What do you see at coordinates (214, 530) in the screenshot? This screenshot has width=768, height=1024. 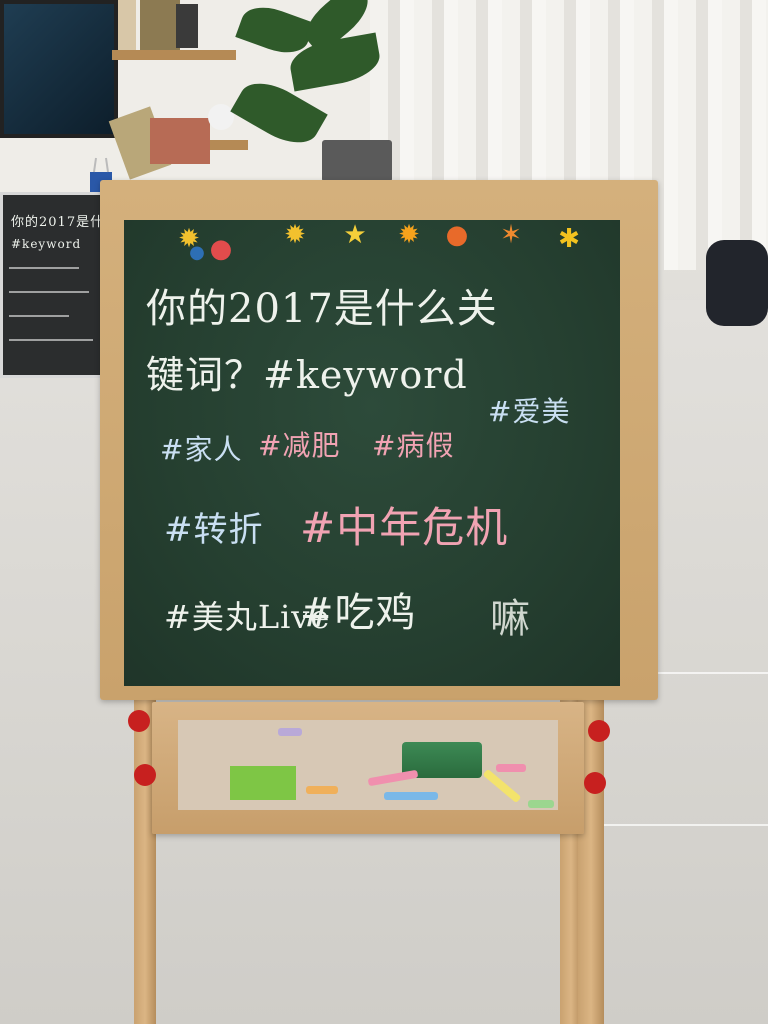 I see `tag-zhuanzhe: #转折` at bounding box center [214, 530].